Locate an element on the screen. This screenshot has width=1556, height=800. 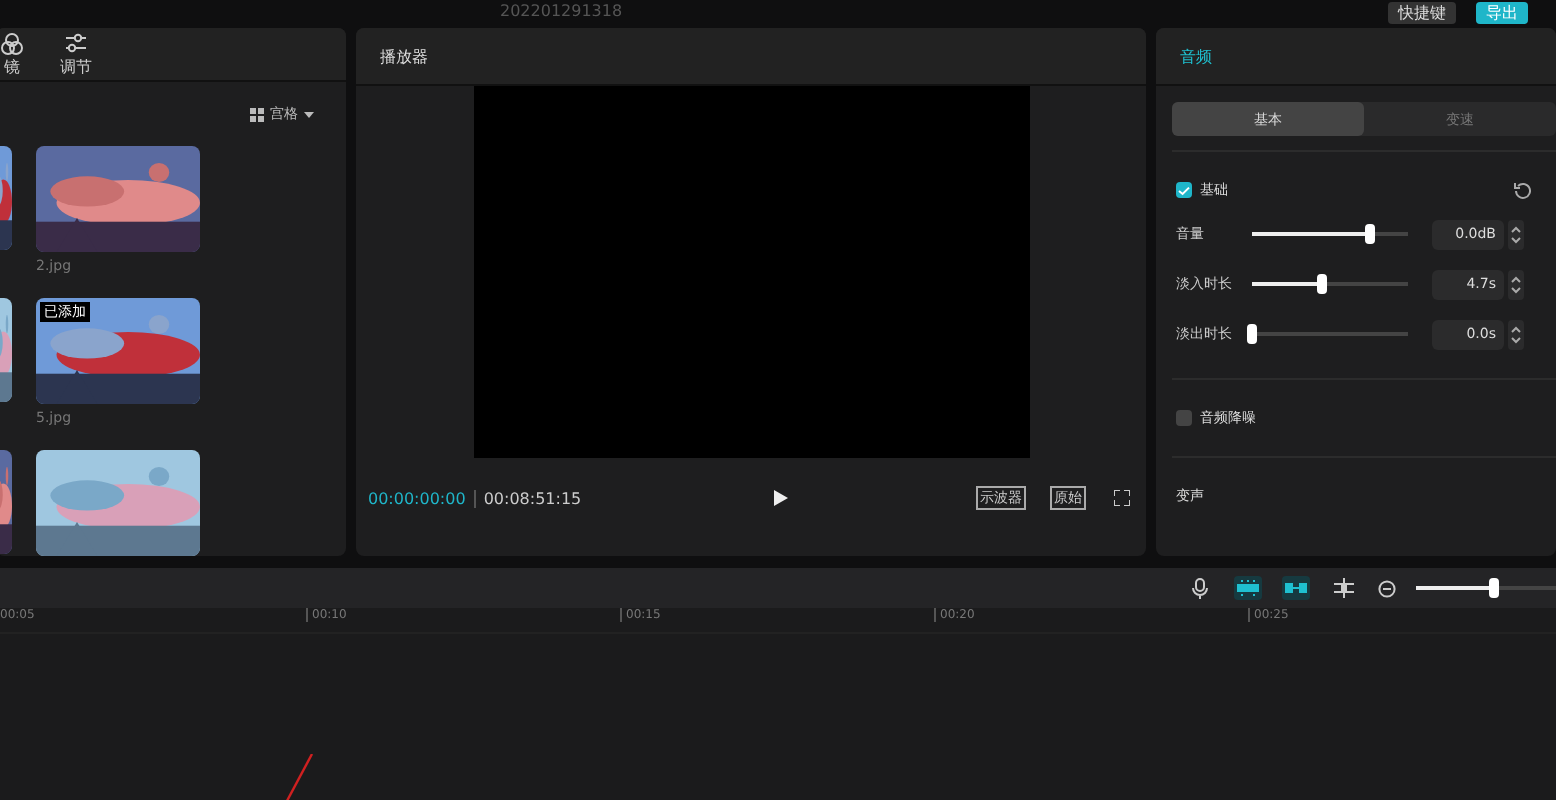
panel-title: 播放器 is located at coordinates (404, 56).